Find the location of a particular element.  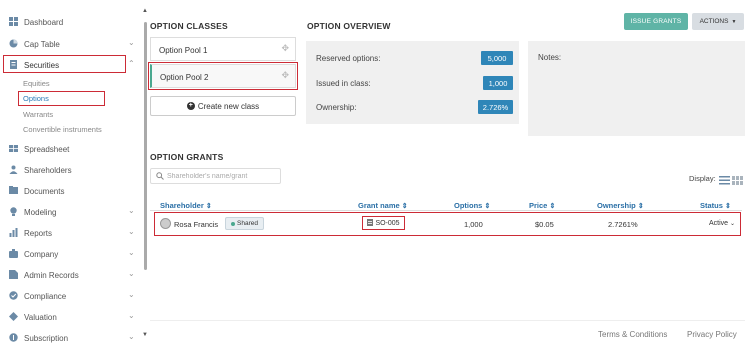

subscription-icon is located at coordinates (13, 337).